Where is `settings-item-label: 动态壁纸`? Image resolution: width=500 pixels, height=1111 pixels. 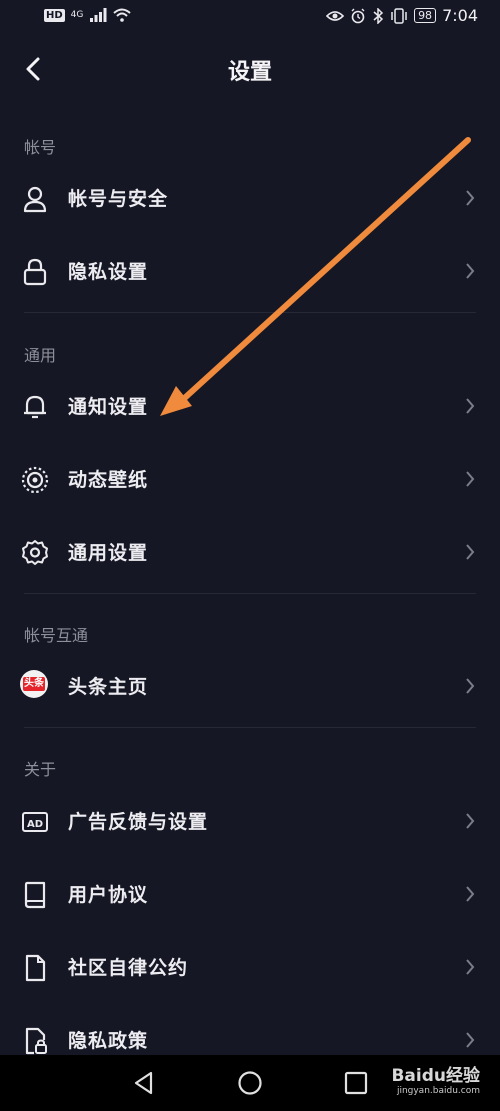
settings-item-label: 动态壁纸 is located at coordinates (108, 480).